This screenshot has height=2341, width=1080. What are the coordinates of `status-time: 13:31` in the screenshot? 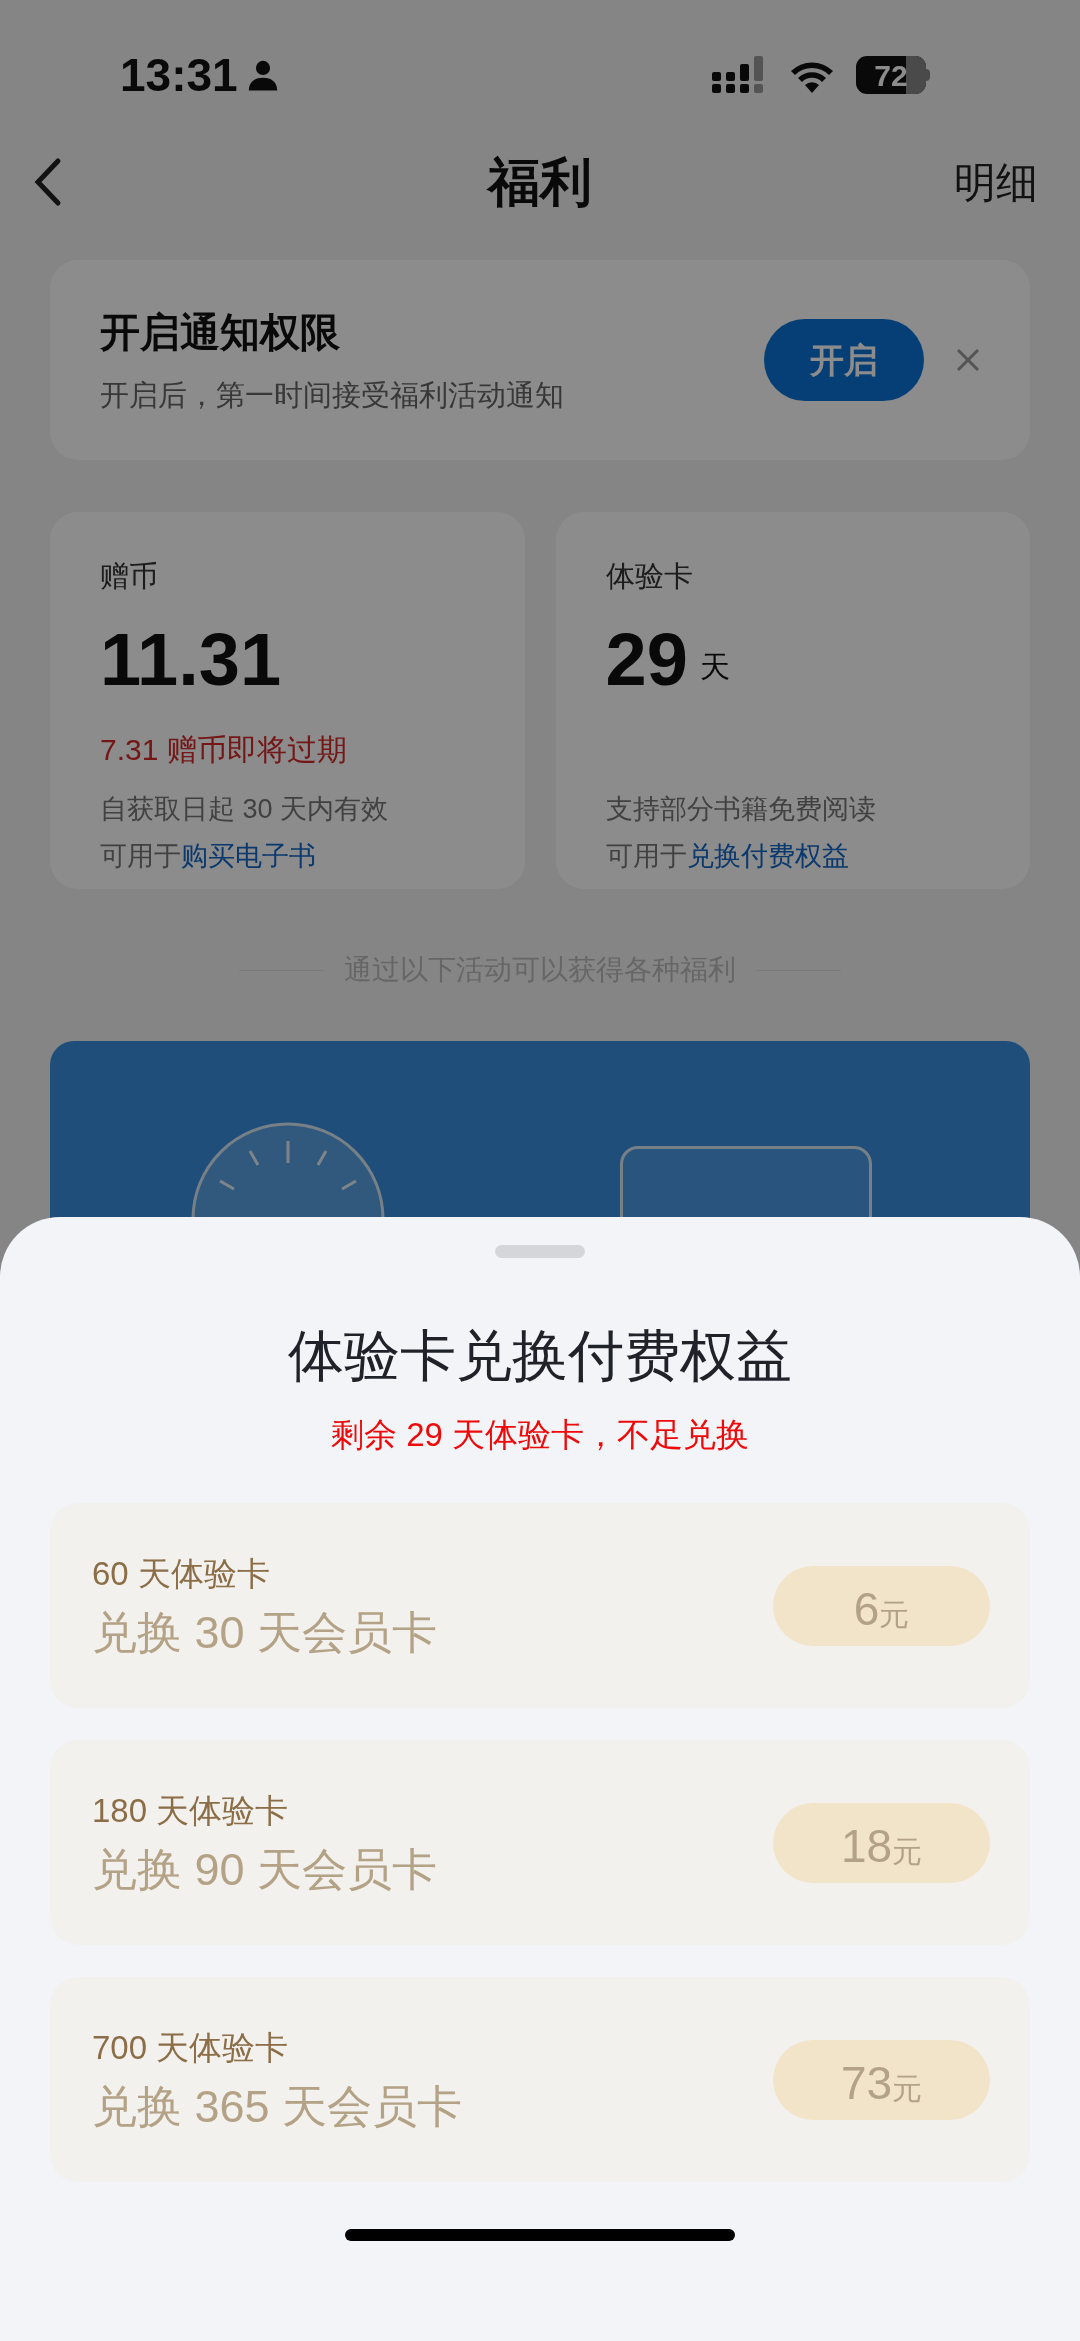 It's located at (179, 75).